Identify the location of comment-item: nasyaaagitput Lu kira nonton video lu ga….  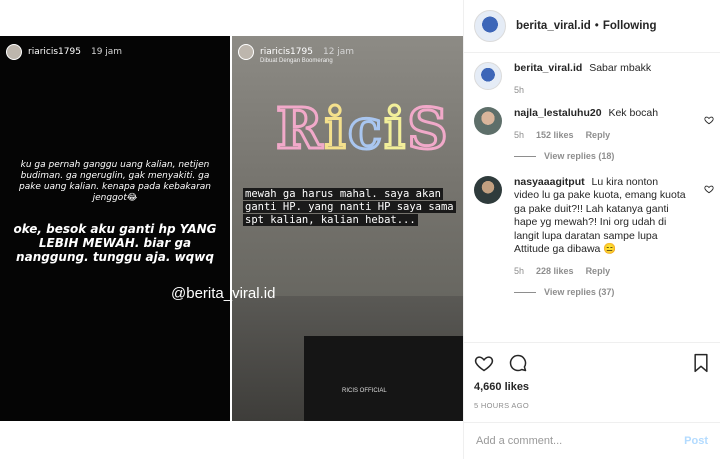
(594, 237).